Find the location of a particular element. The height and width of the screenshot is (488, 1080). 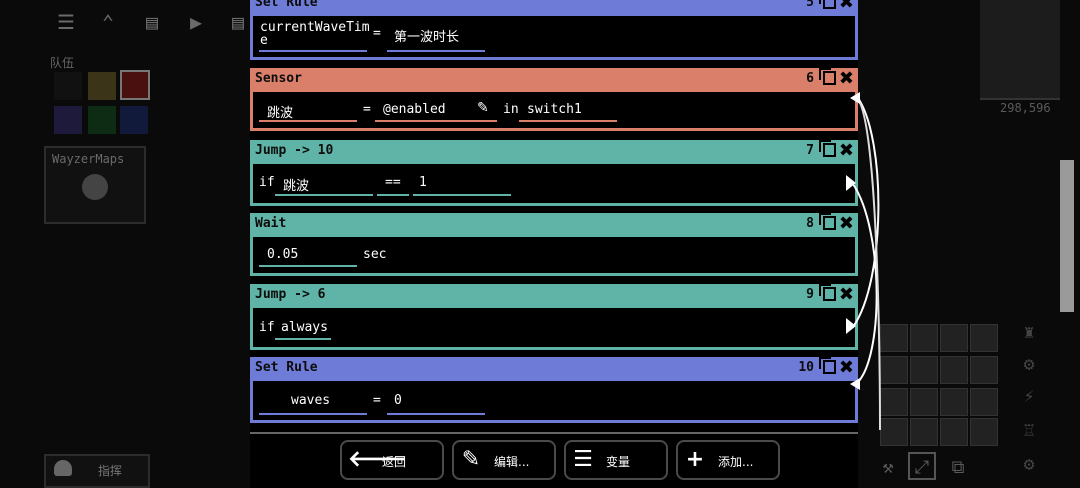

rule-field: currentWaveTime is located at coordinates (316, 34).